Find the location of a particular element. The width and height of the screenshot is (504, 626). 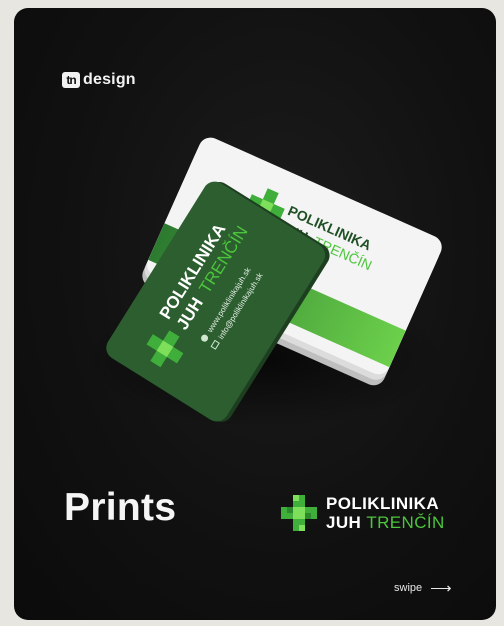

client-logo: POLIKLINIKA JUH TRENČÍN is located at coordinates (362, 513).